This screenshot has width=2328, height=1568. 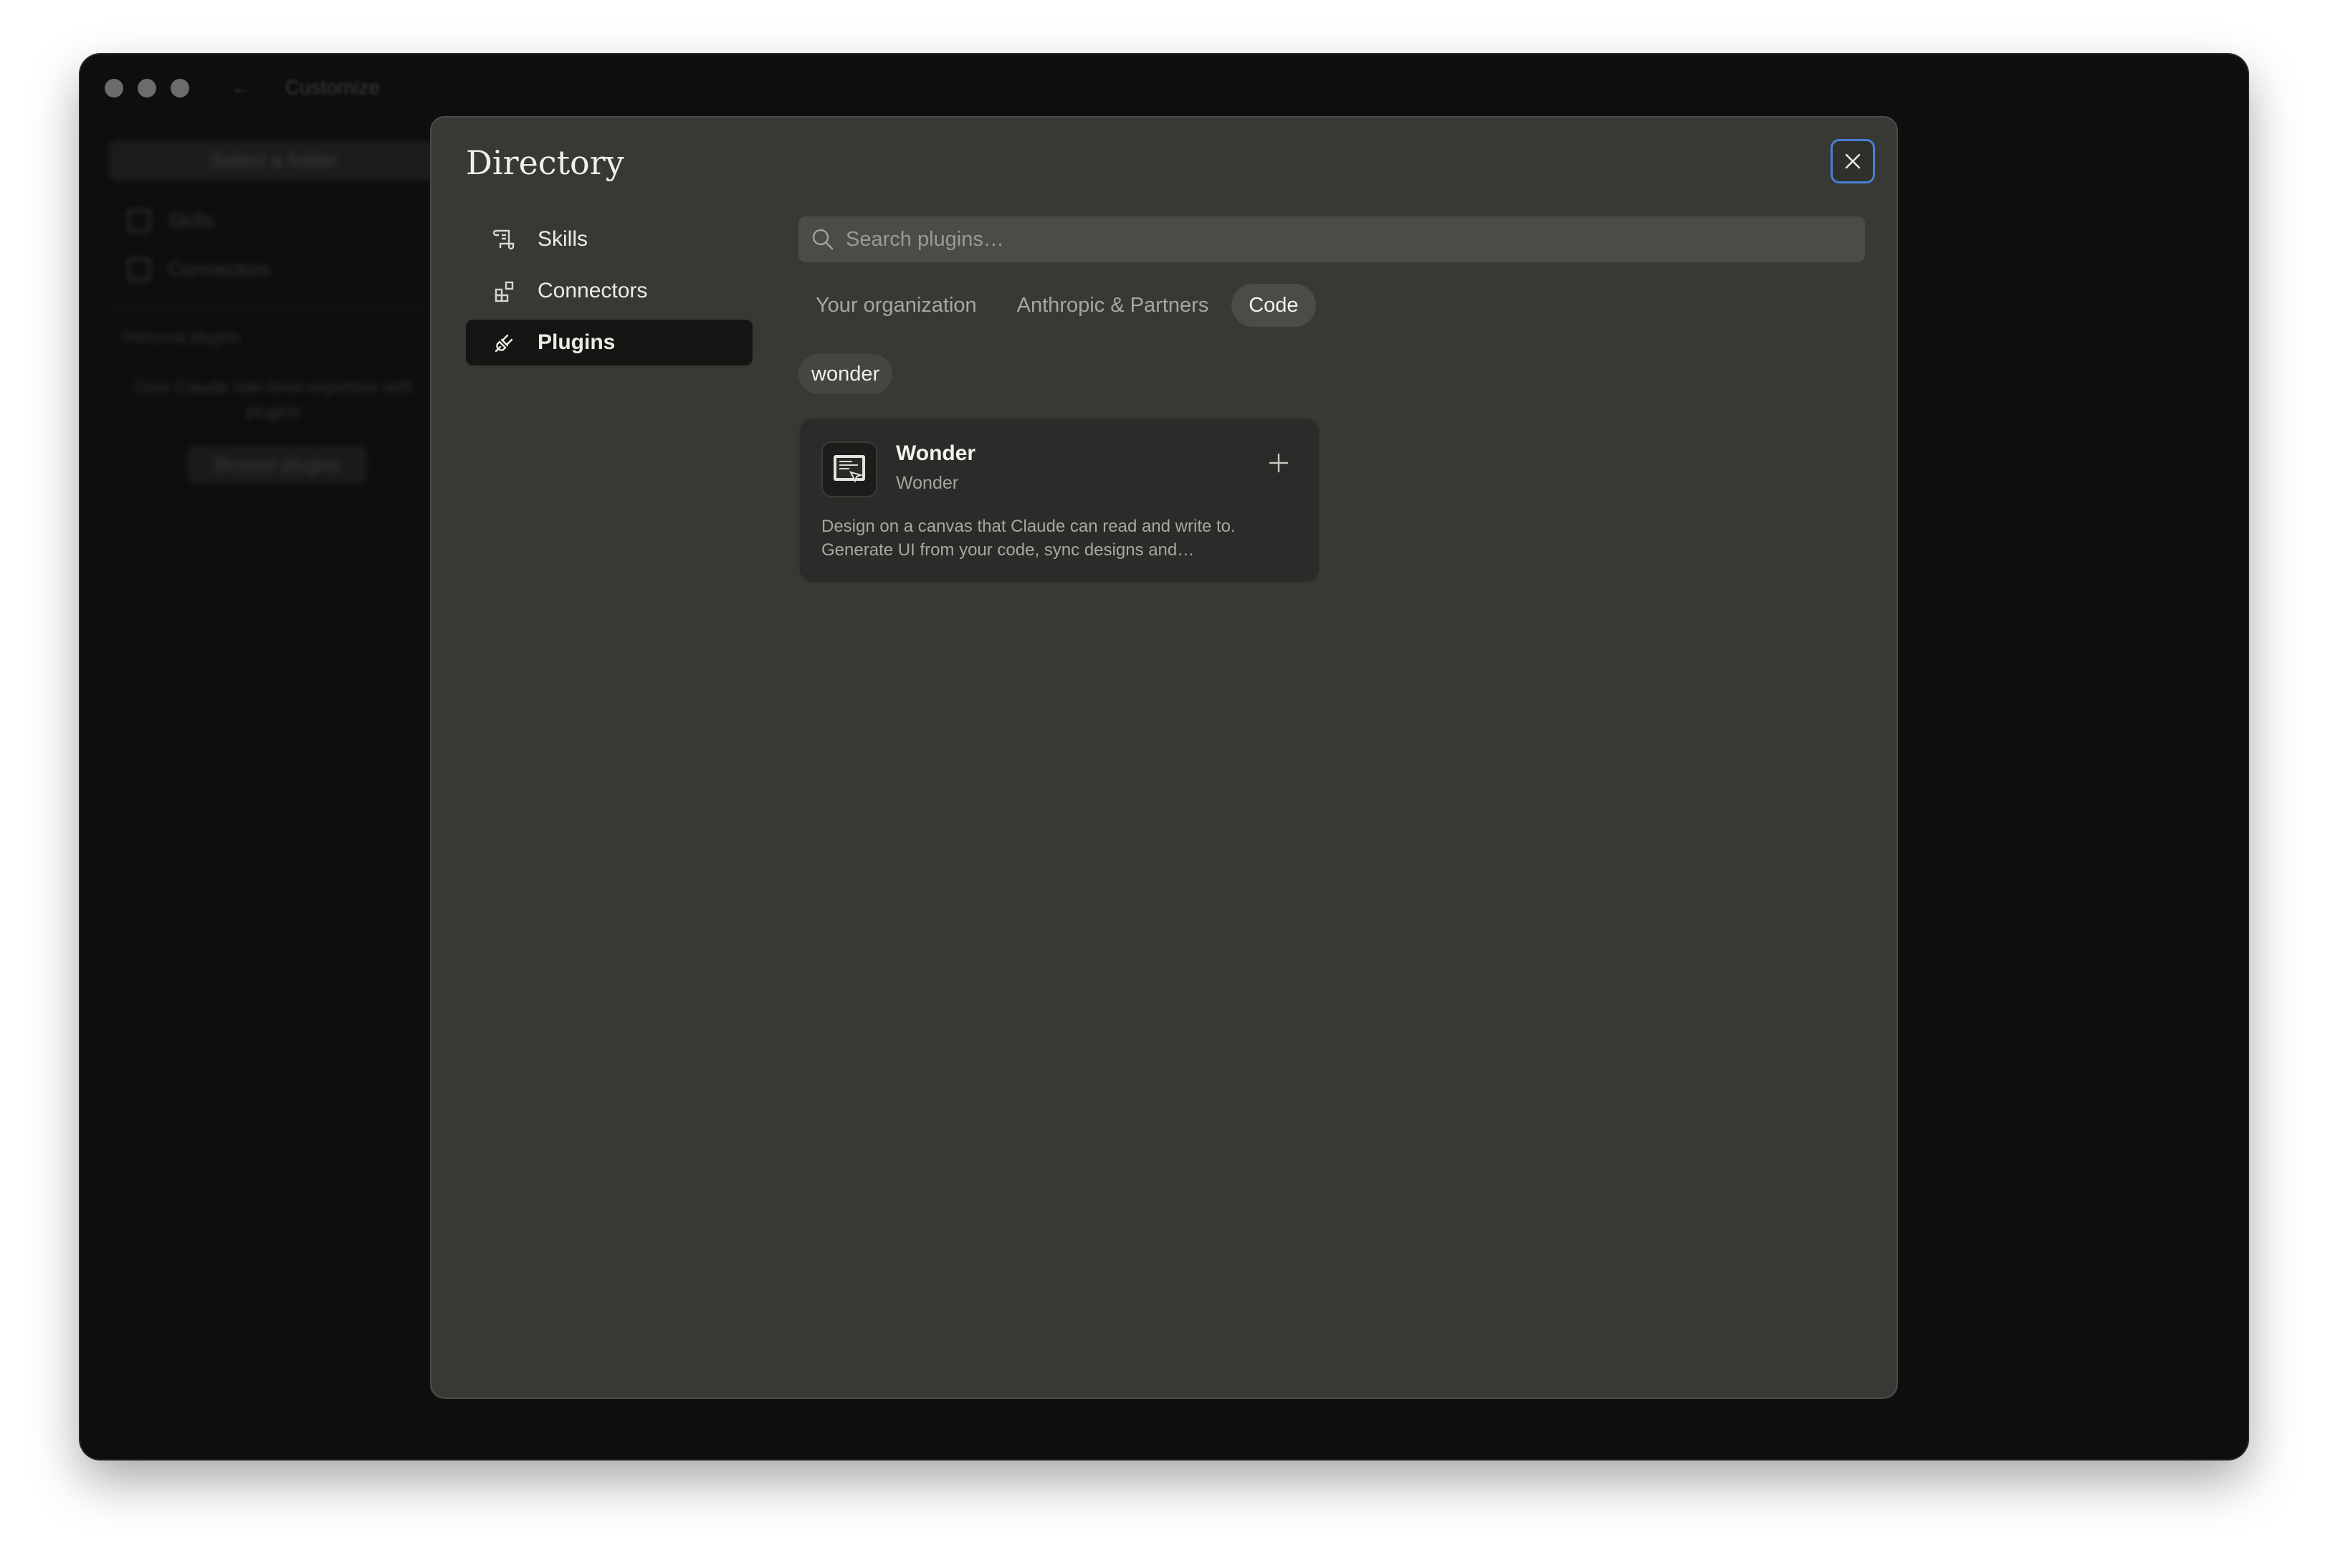 I want to click on directory-nav: Skills Connectors Plugins, so click(x=609, y=293).